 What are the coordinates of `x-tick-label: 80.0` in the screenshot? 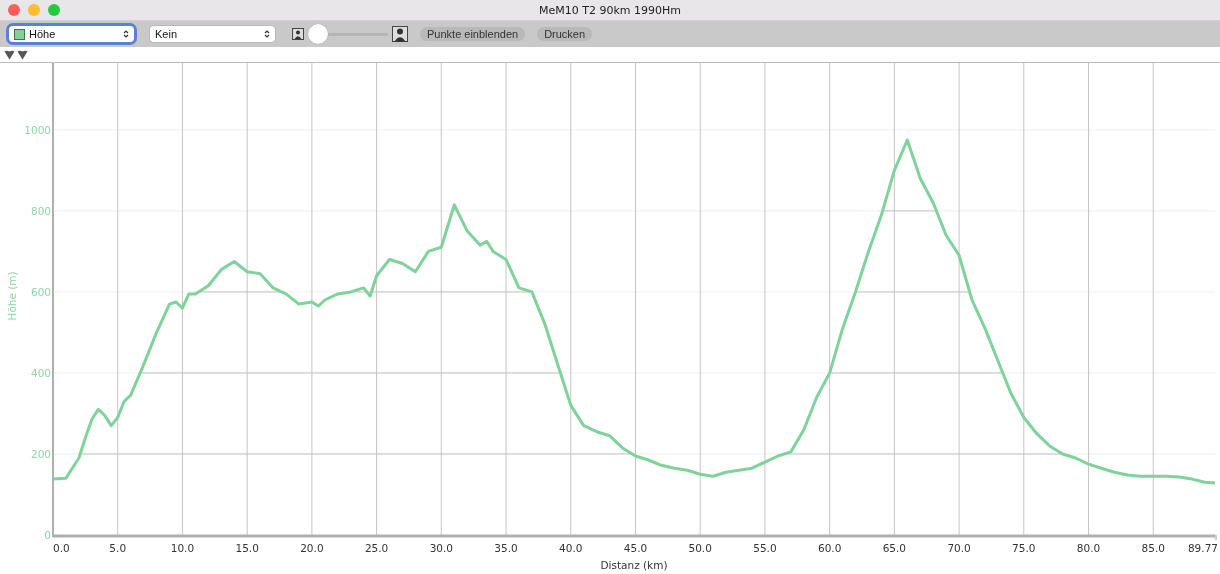 It's located at (1088, 548).